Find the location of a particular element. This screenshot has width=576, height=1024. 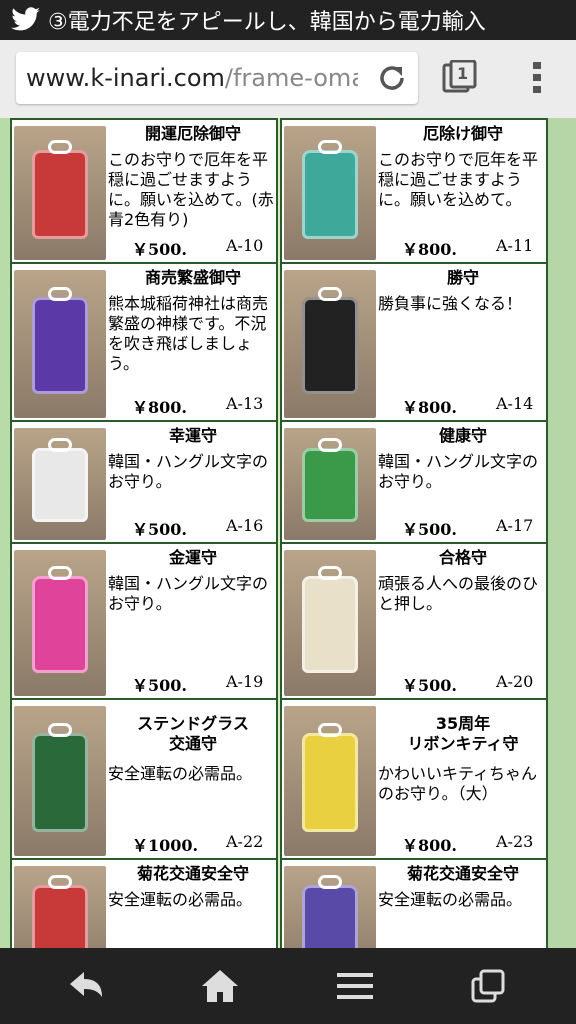

product-name: 幸運守 is located at coordinates (192, 435).